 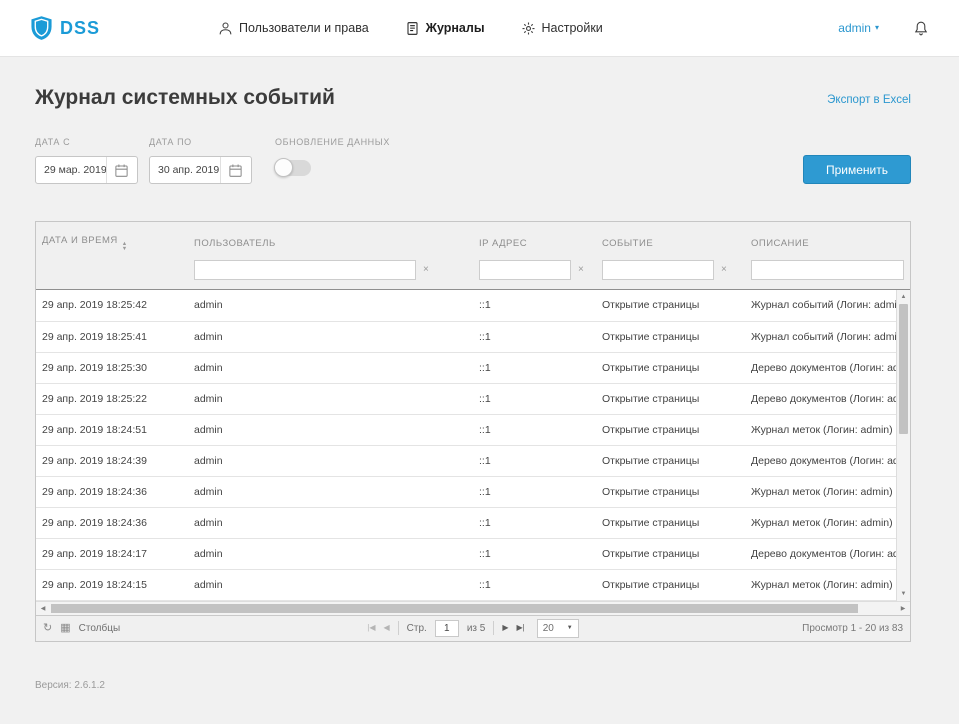 I want to click on nav-item-journals: Журналы, so click(x=445, y=28).